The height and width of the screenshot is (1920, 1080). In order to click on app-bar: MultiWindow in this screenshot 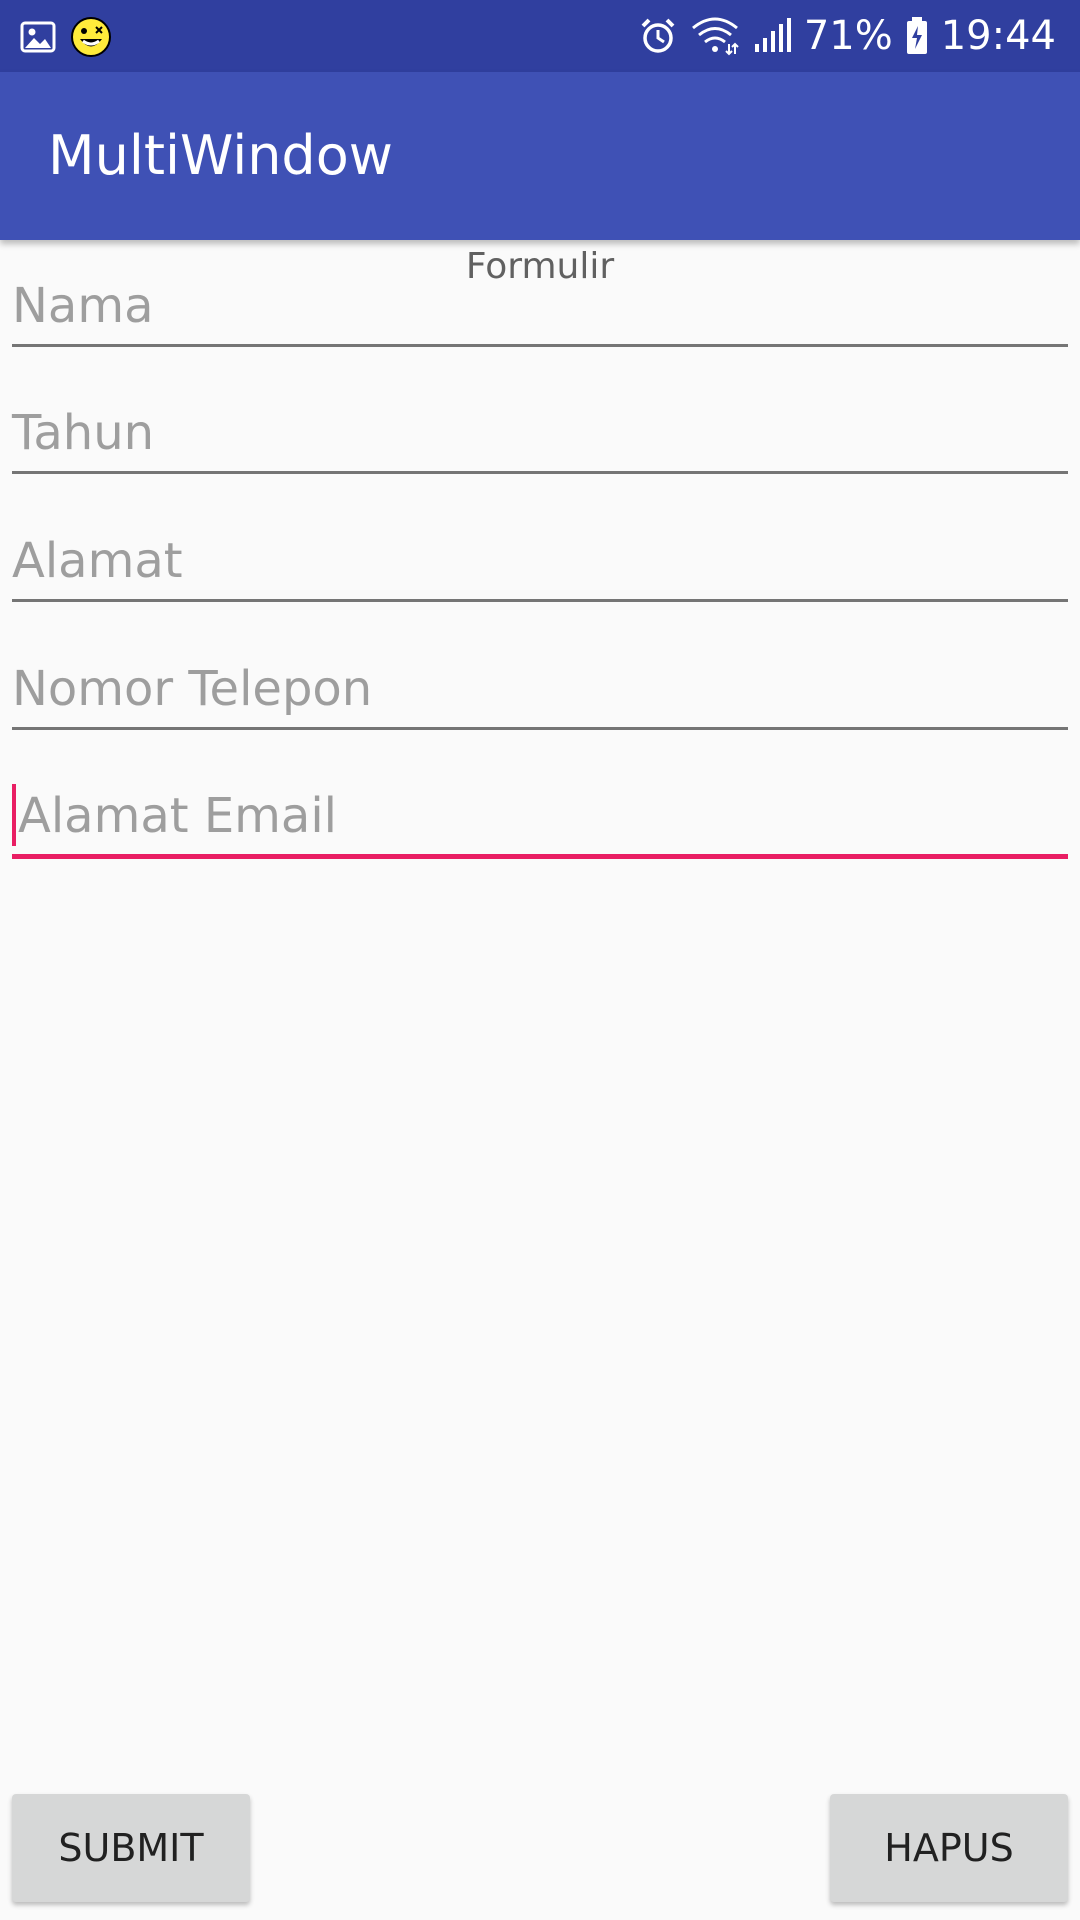, I will do `click(540, 156)`.